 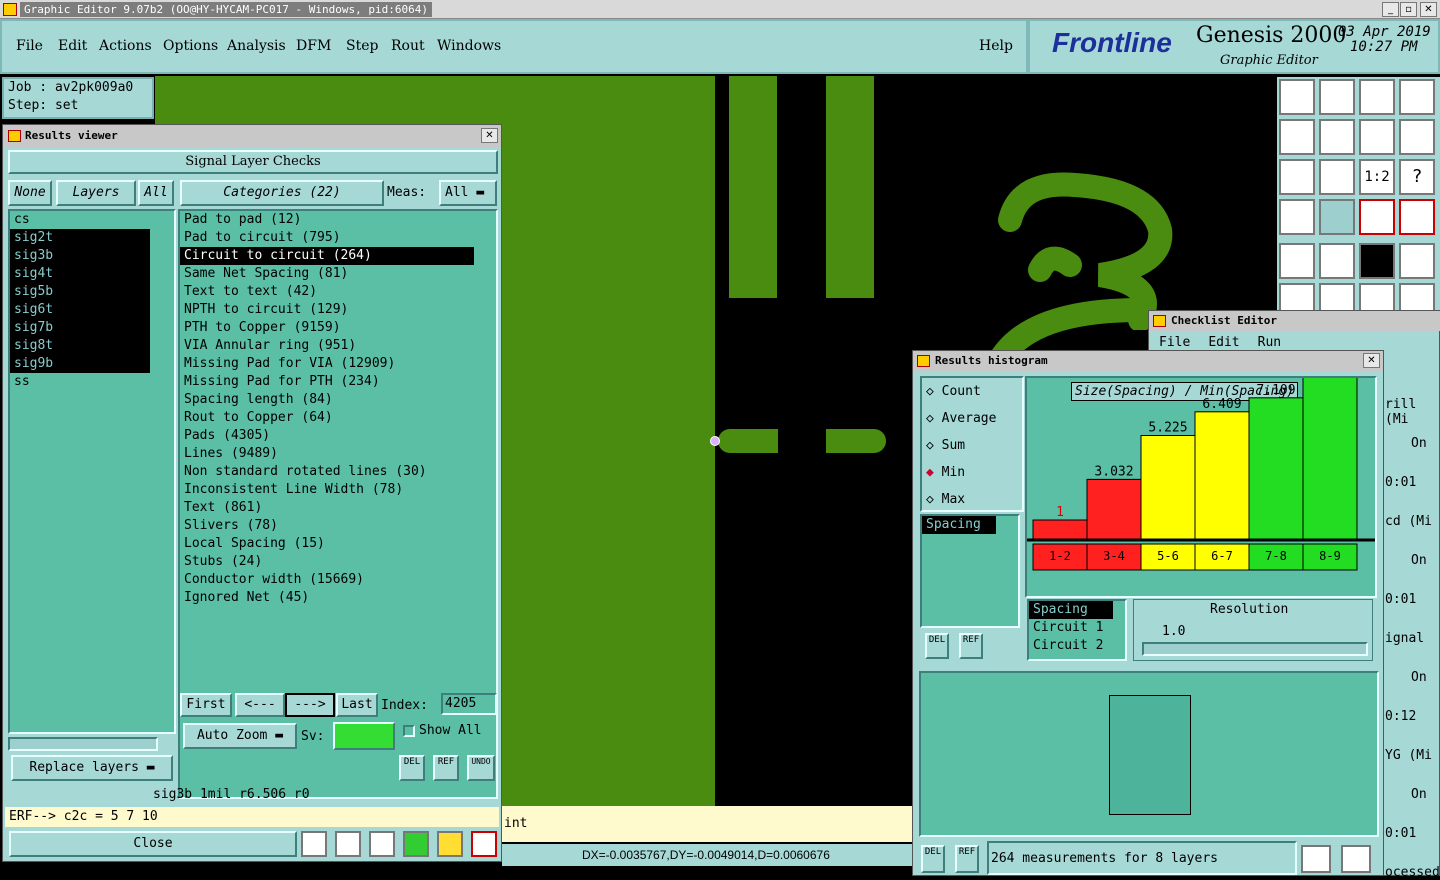 I want to click on hist-ref-button: REF, so click(x=971, y=646).